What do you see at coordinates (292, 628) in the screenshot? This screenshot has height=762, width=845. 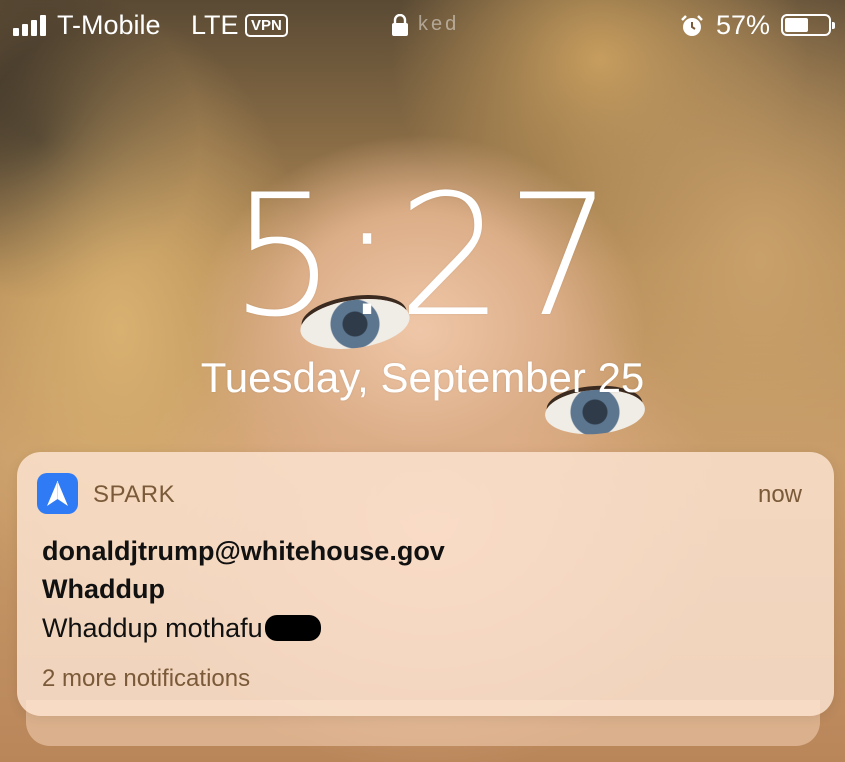 I see `redaction-mark` at bounding box center [292, 628].